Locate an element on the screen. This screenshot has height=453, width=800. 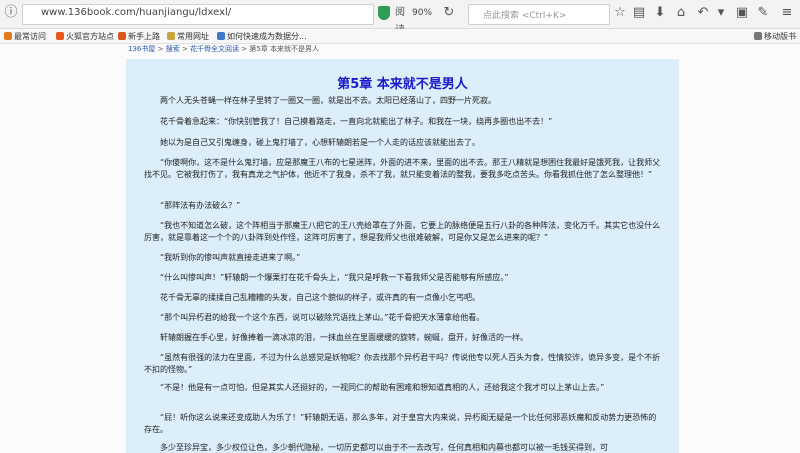
library-icon: ▤ is located at coordinates (639, 13).